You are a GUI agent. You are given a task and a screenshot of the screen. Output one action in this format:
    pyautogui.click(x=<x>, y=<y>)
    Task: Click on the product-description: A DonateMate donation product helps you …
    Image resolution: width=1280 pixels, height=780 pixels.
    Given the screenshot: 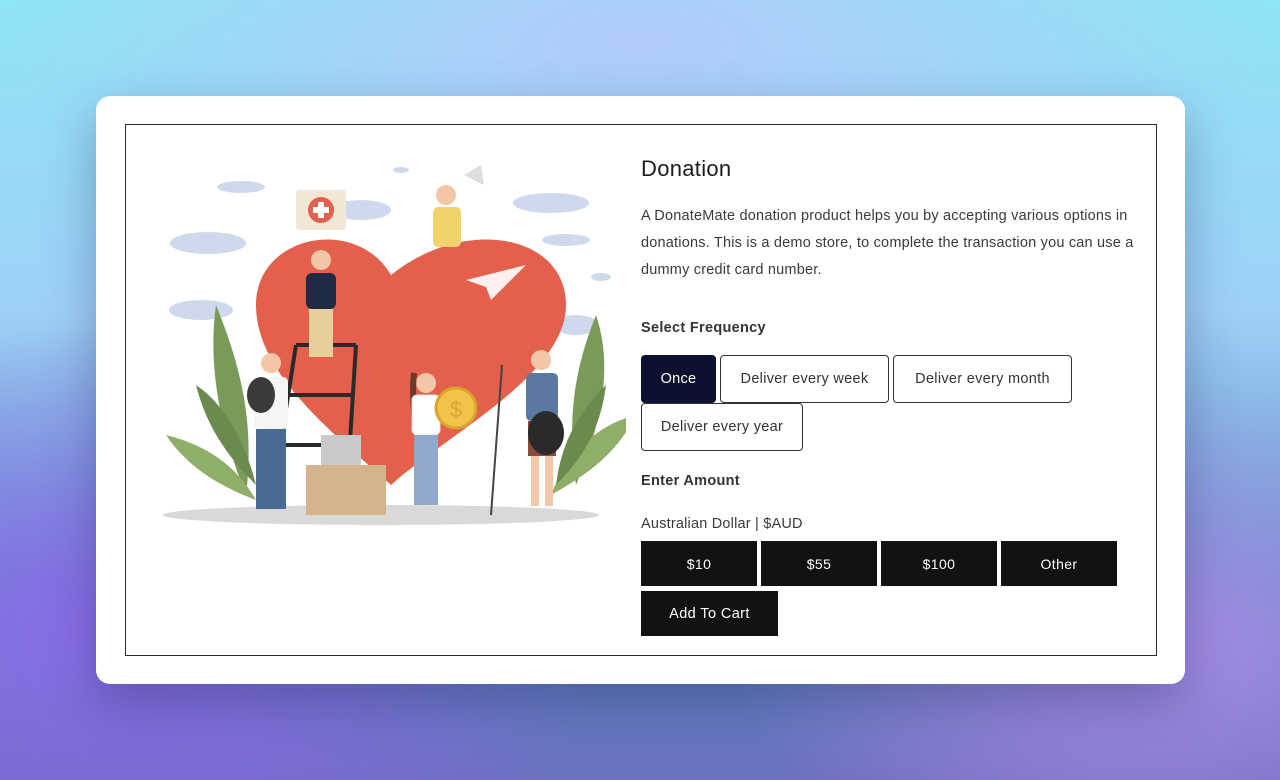 What is the action you would take?
    pyautogui.click(x=887, y=243)
    